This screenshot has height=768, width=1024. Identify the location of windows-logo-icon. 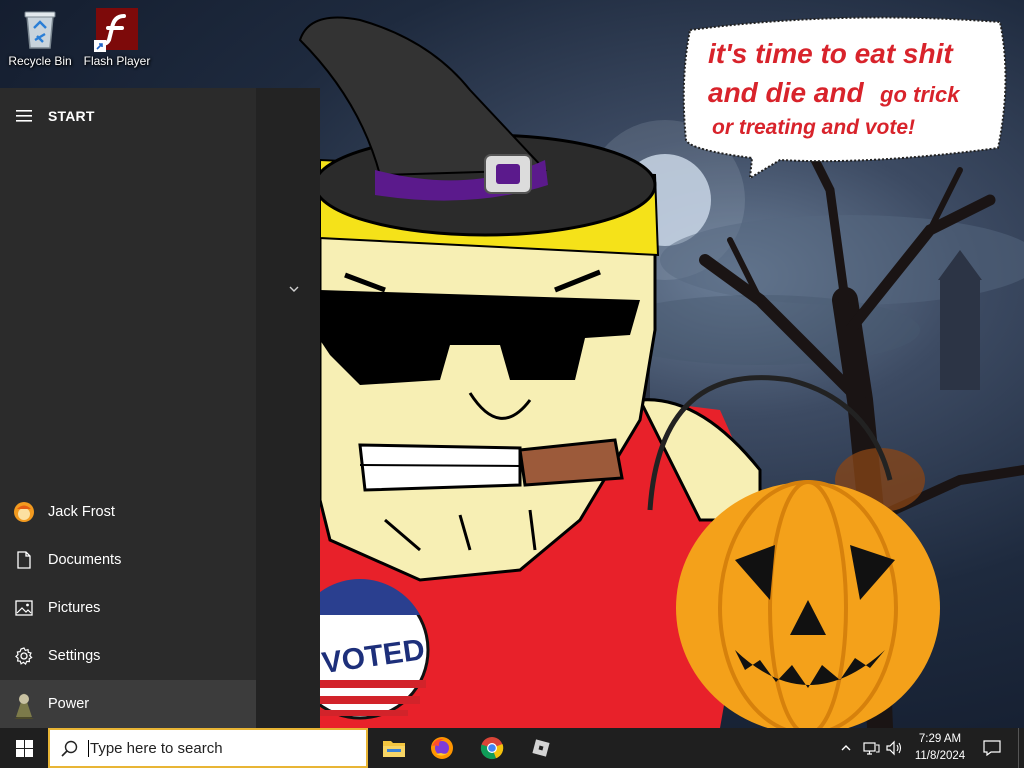
(24, 748).